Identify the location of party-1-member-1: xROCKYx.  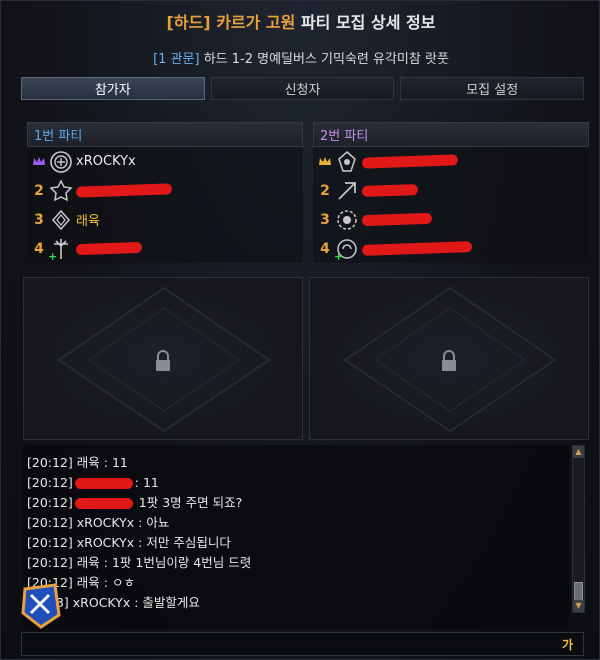
(165, 161).